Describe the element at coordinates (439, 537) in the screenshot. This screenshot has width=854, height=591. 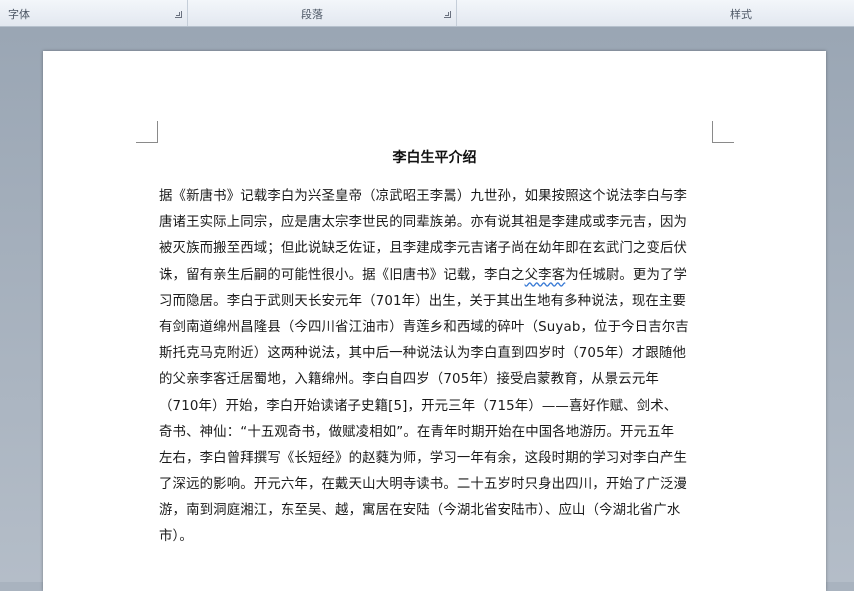
I see `body-line: 市）。` at that location.